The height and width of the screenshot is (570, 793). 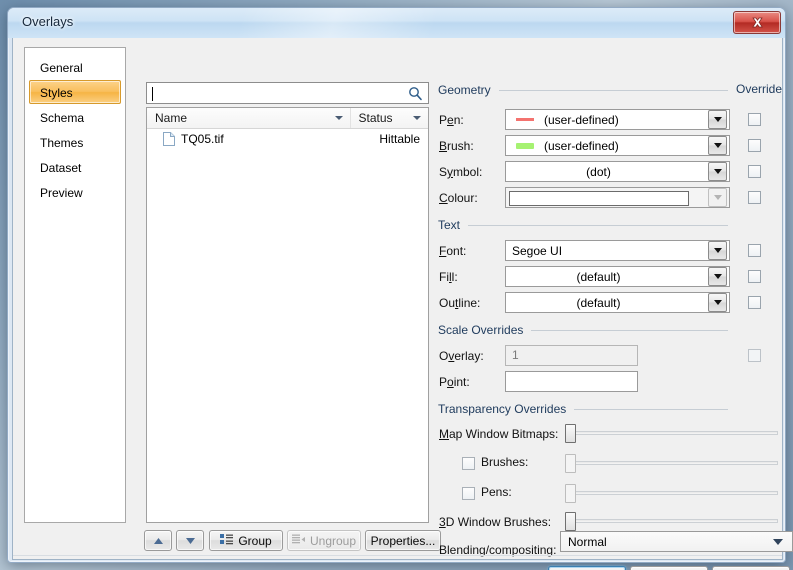 I want to click on pen-combobox: (user-defined), so click(x=617, y=119).